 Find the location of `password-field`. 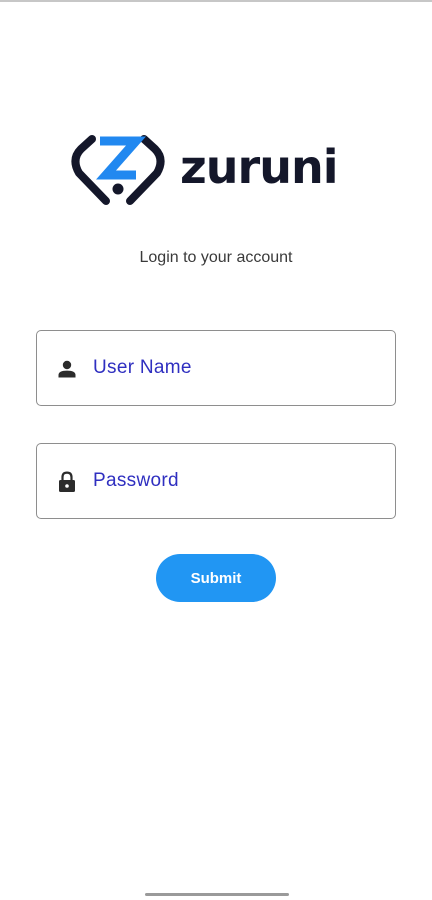

password-field is located at coordinates (216, 481).